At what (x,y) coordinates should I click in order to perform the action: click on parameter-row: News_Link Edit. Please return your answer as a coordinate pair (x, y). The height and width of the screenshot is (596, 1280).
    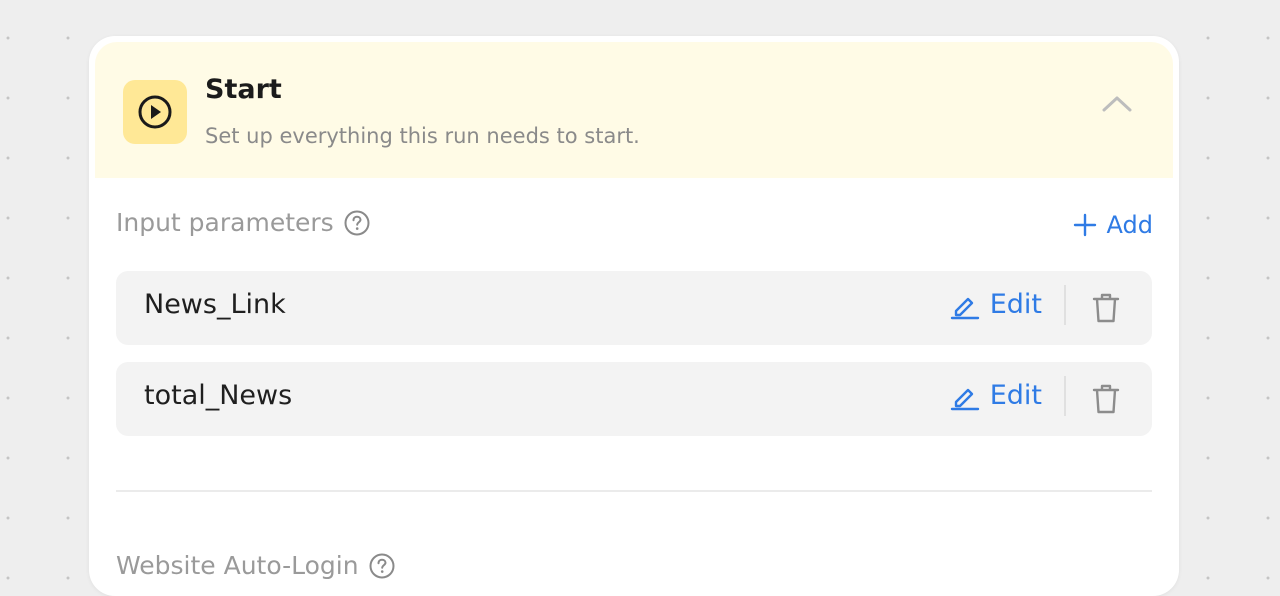
    Looking at the image, I should click on (634, 308).